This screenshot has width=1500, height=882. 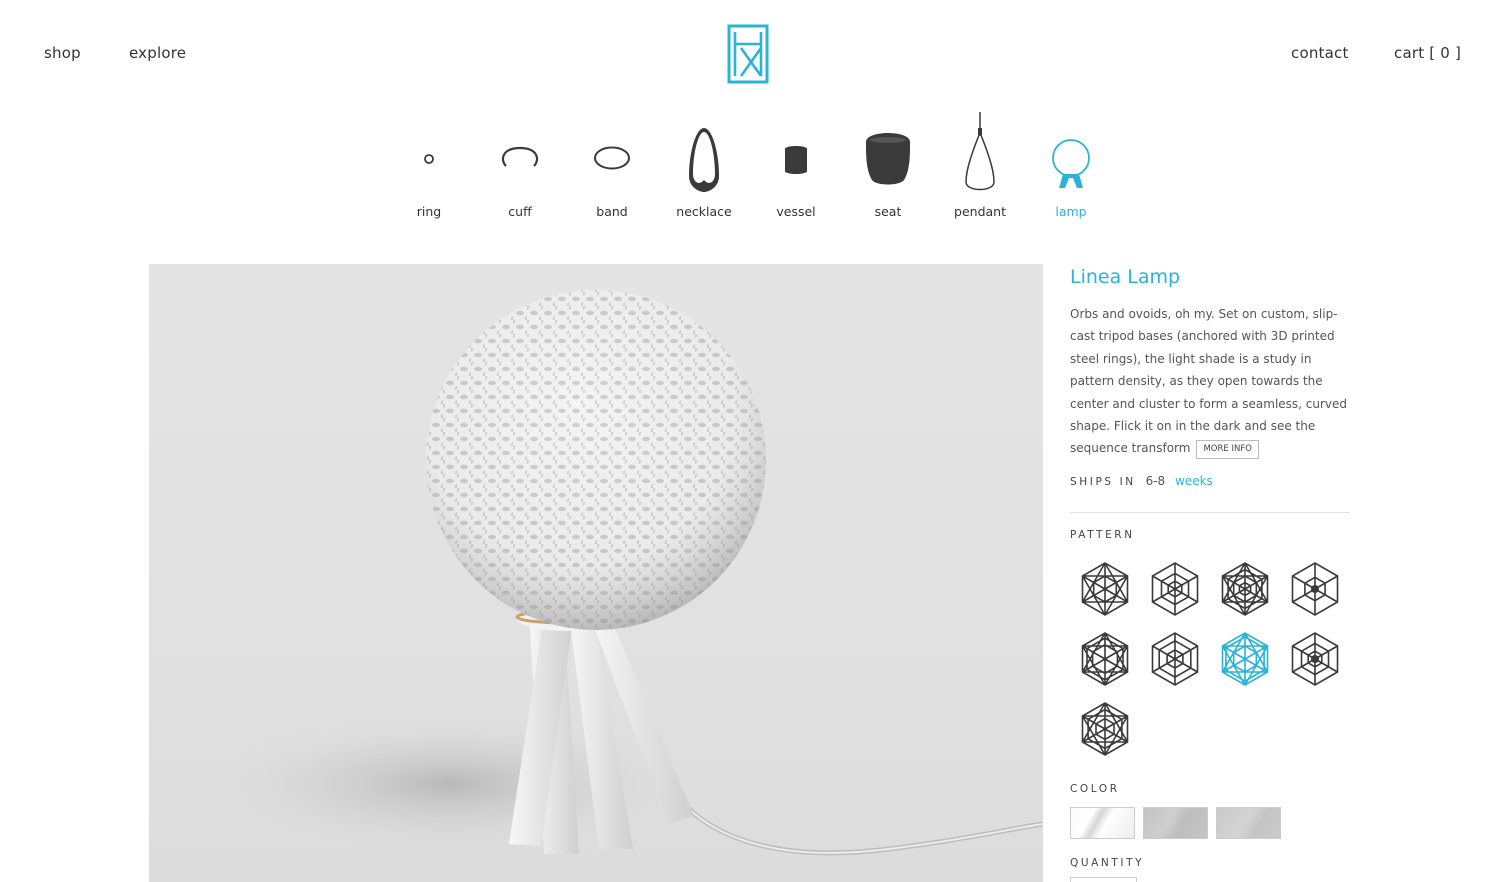 What do you see at coordinates (980, 211) in the screenshot?
I see `category-label: pendant` at bounding box center [980, 211].